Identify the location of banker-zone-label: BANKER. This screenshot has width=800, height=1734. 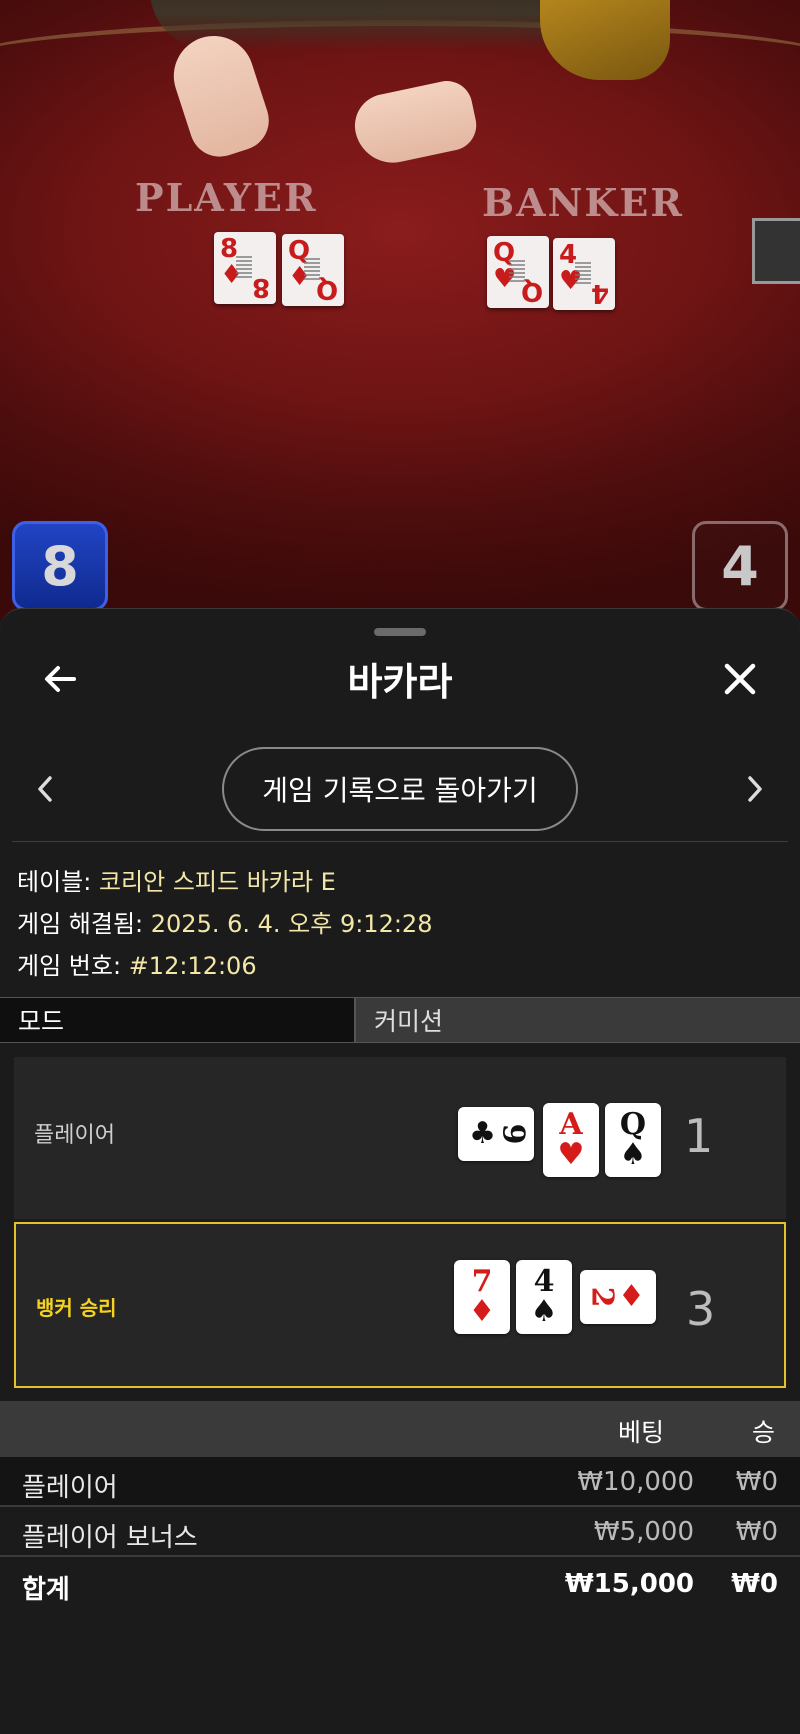
(583, 202).